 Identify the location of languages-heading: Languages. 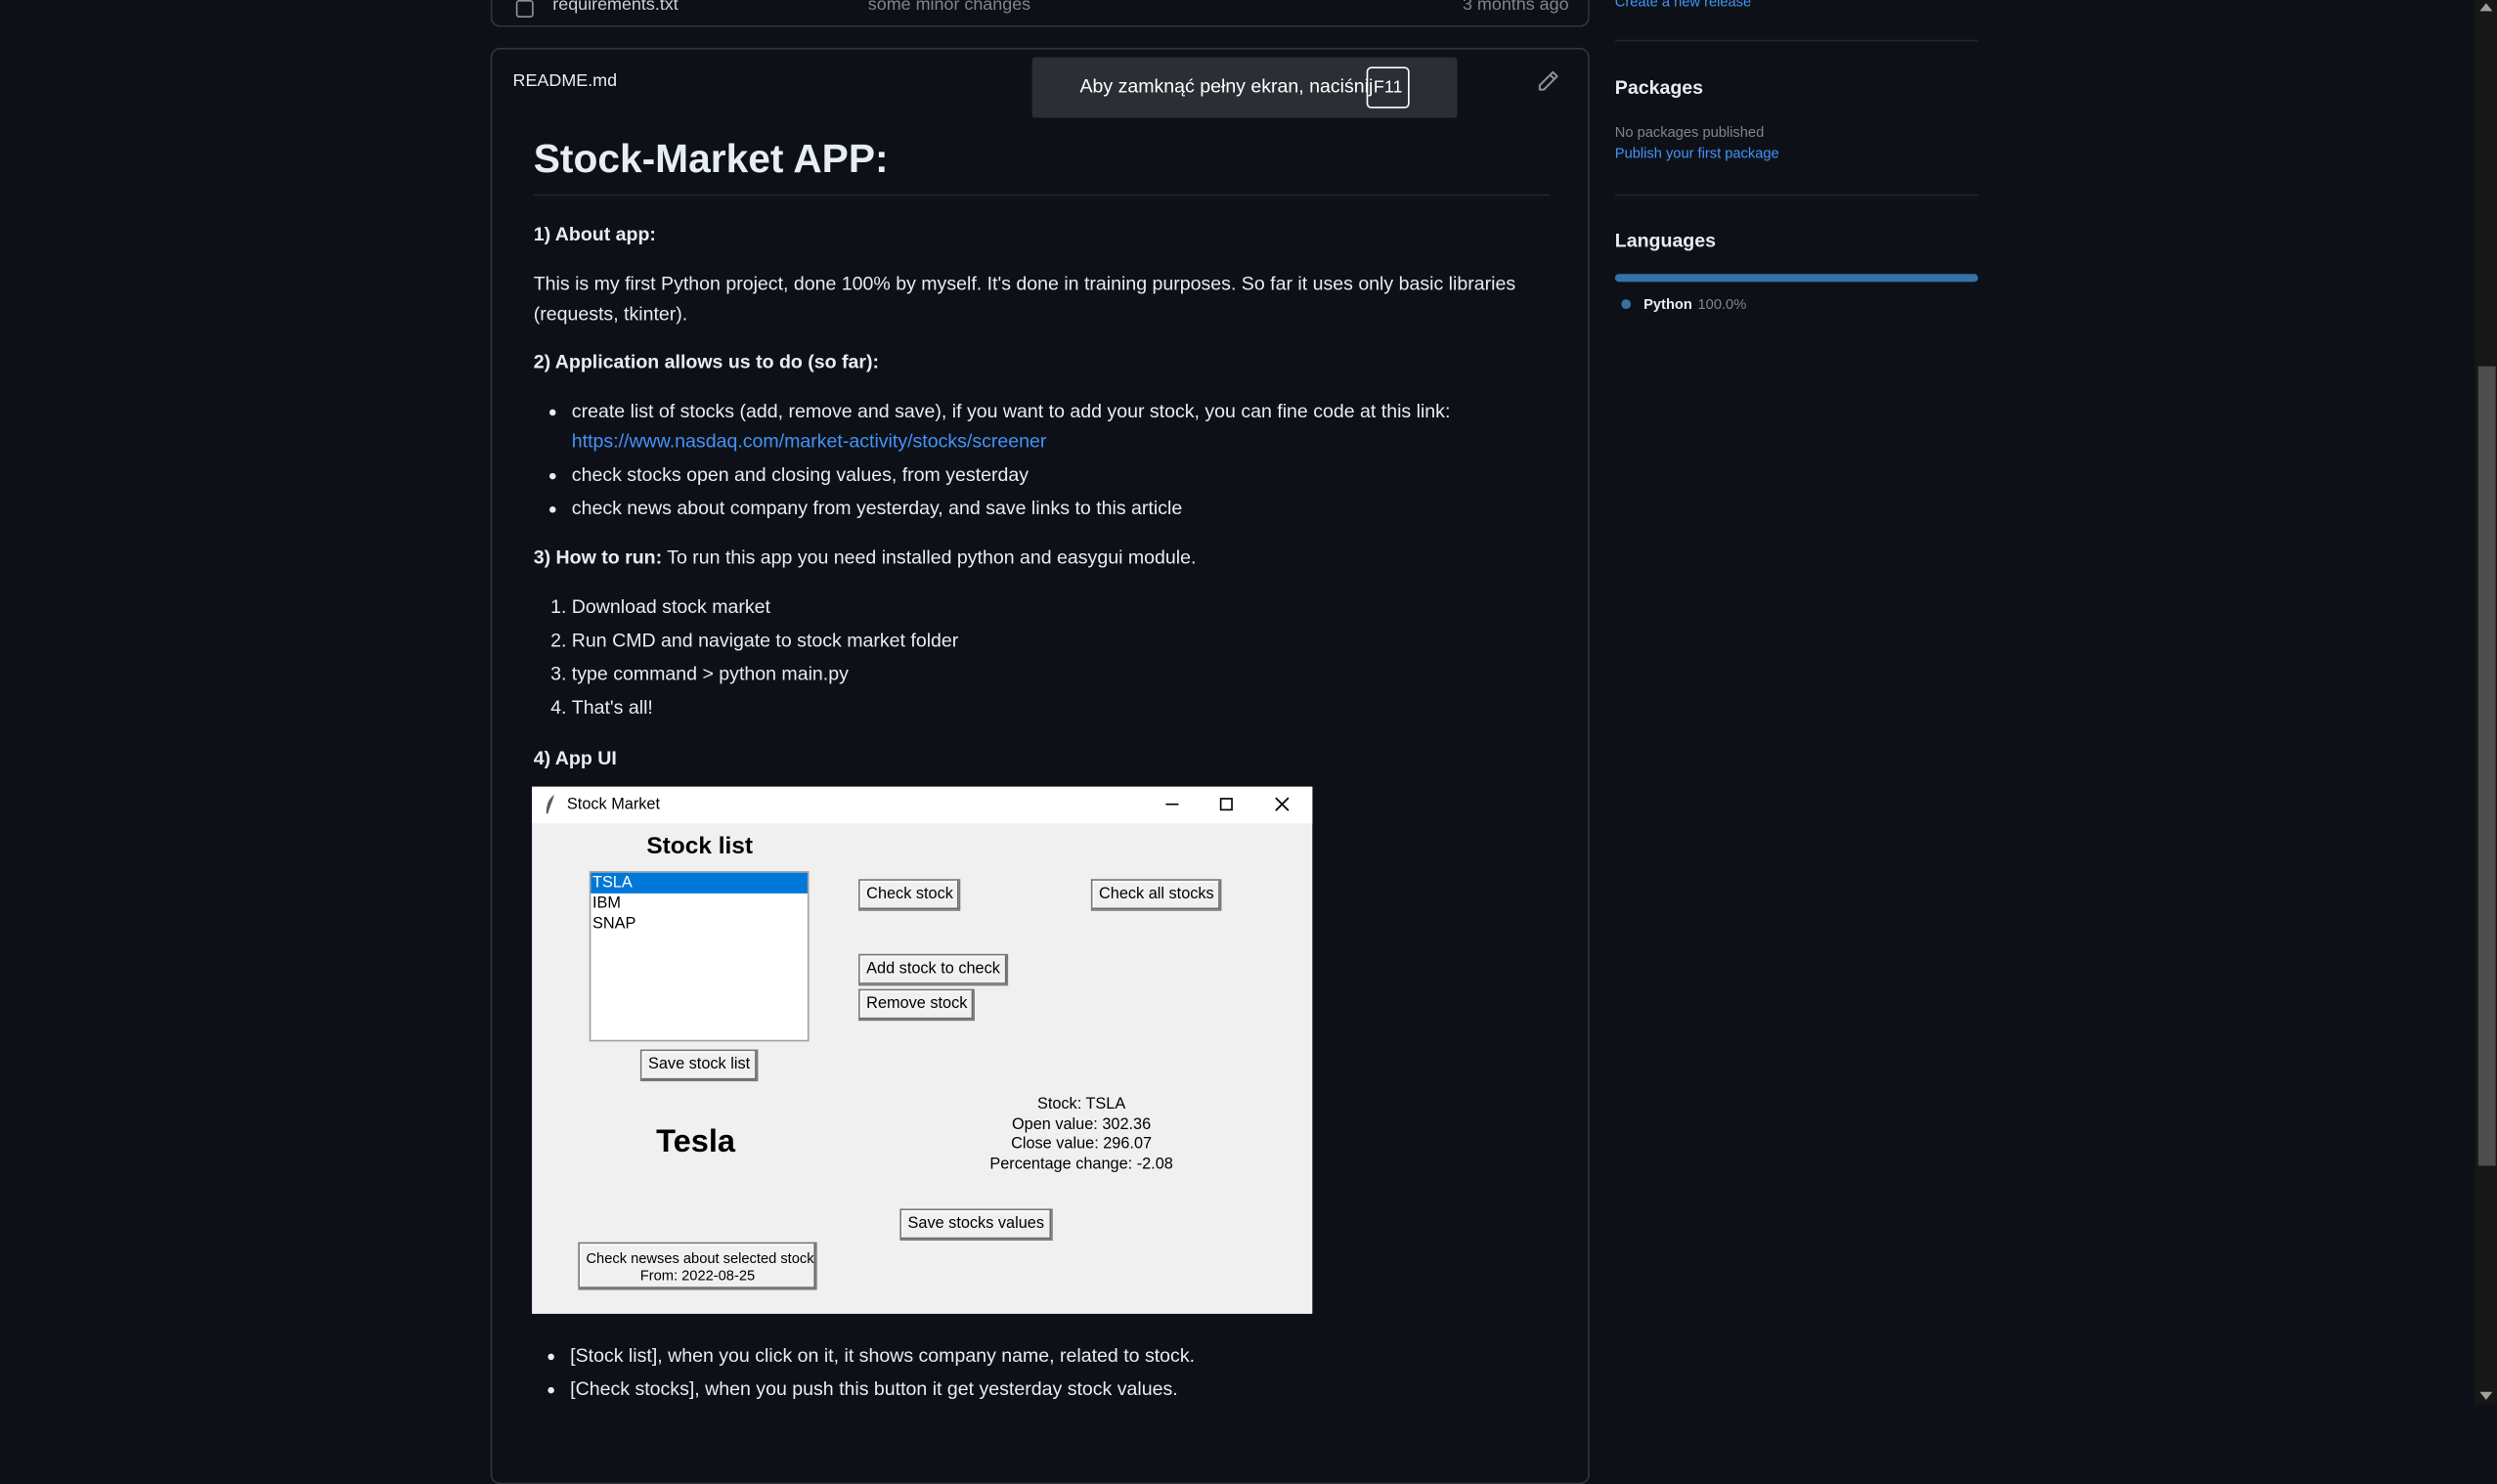
(1666, 240).